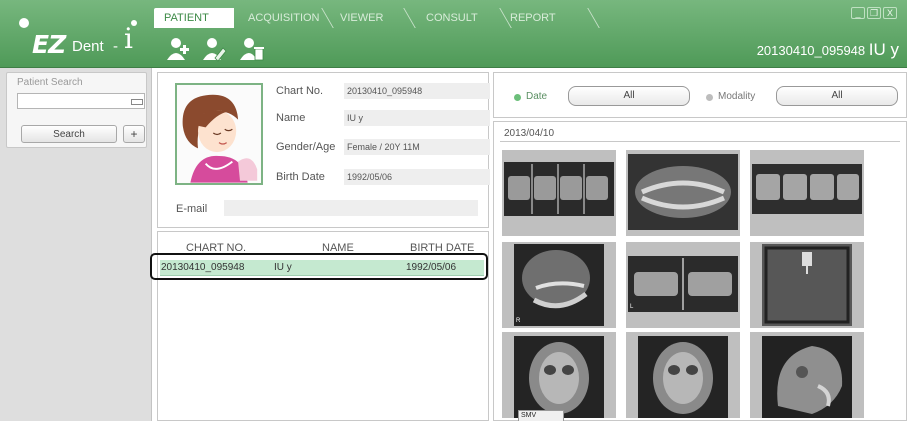  Describe the element at coordinates (811, 50) in the screenshot. I see `current-patient-id: 20130410_095948` at that location.